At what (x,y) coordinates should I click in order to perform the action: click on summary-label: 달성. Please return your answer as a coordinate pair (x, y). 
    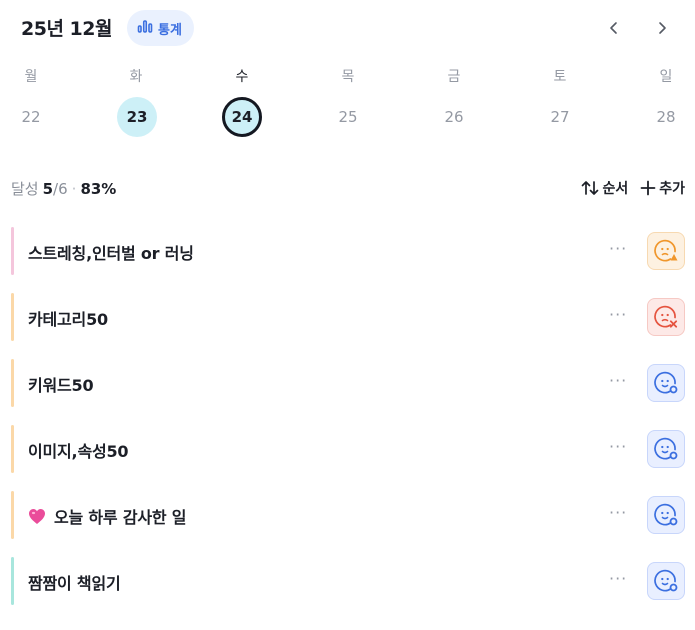
    Looking at the image, I should click on (25, 189).